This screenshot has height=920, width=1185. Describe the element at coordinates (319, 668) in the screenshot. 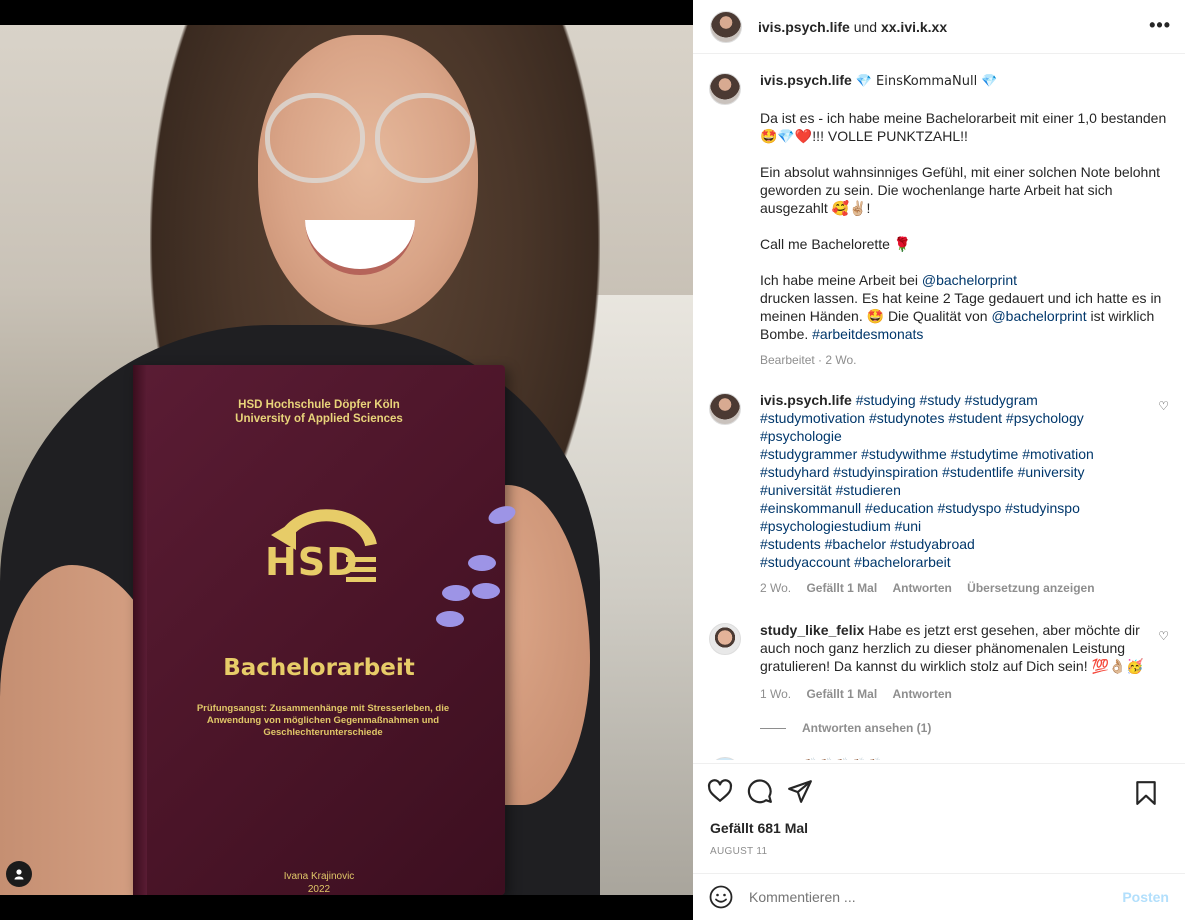

I see `book-title: Bachelorarbeit` at that location.